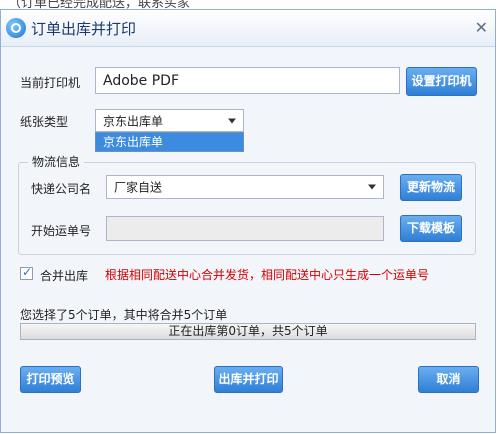 Image resolution: width=498 pixels, height=434 pixels. Describe the element at coordinates (249, 4) in the screenshot. I see `background-text-strip: （订单已经完成配送，联系买家` at that location.